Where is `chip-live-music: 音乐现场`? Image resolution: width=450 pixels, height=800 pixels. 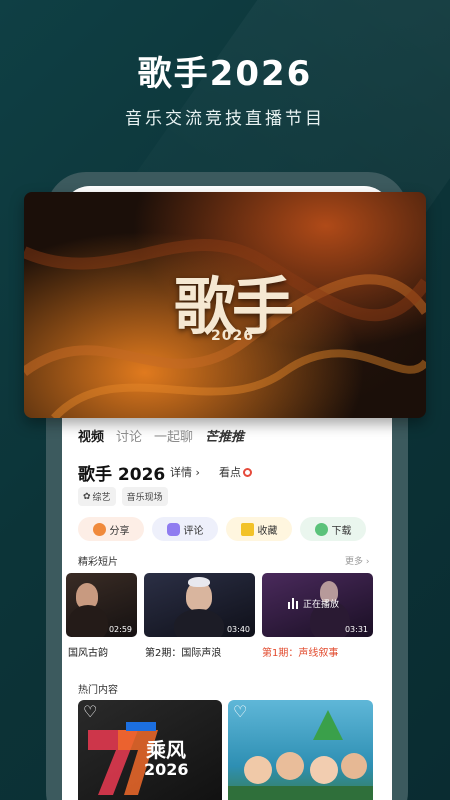 chip-live-music: 音乐现场 is located at coordinates (144, 496).